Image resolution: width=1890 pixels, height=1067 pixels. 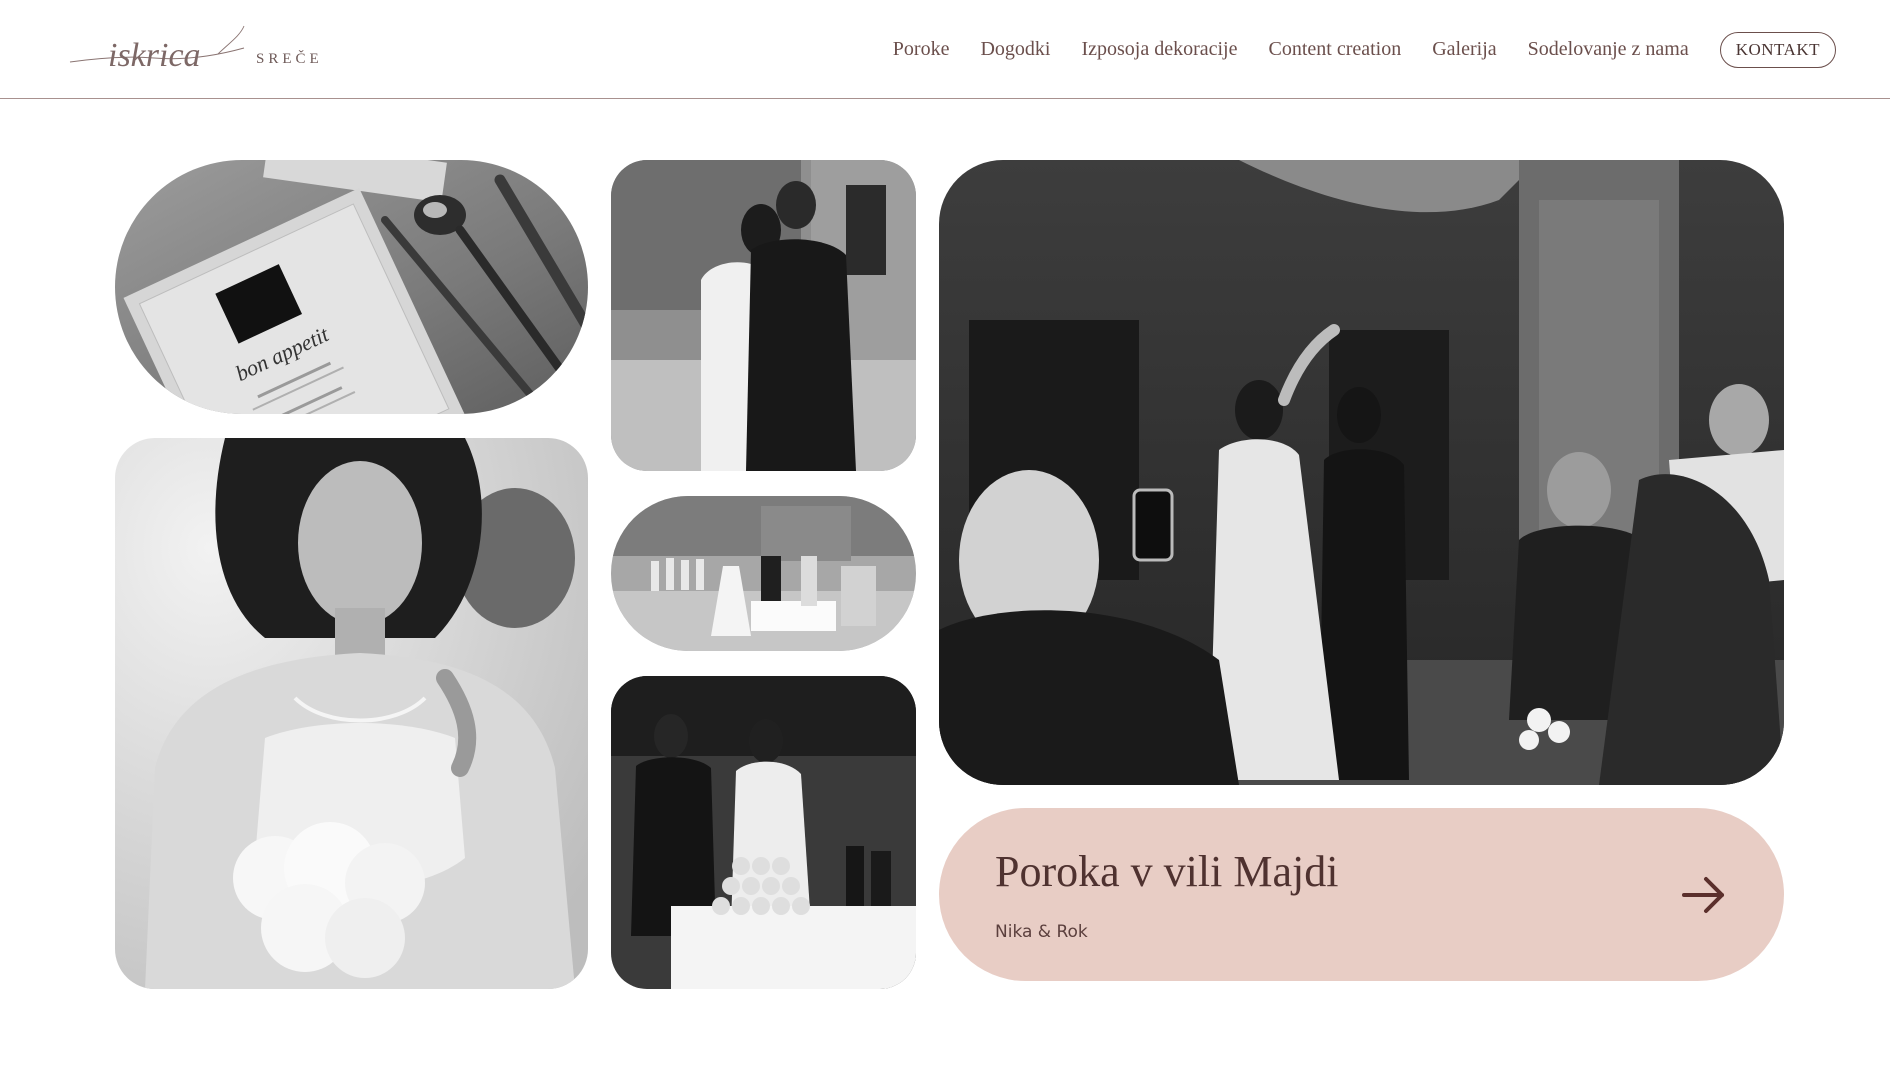 I want to click on nav-link-galerija: Galerija, so click(x=1464, y=49).